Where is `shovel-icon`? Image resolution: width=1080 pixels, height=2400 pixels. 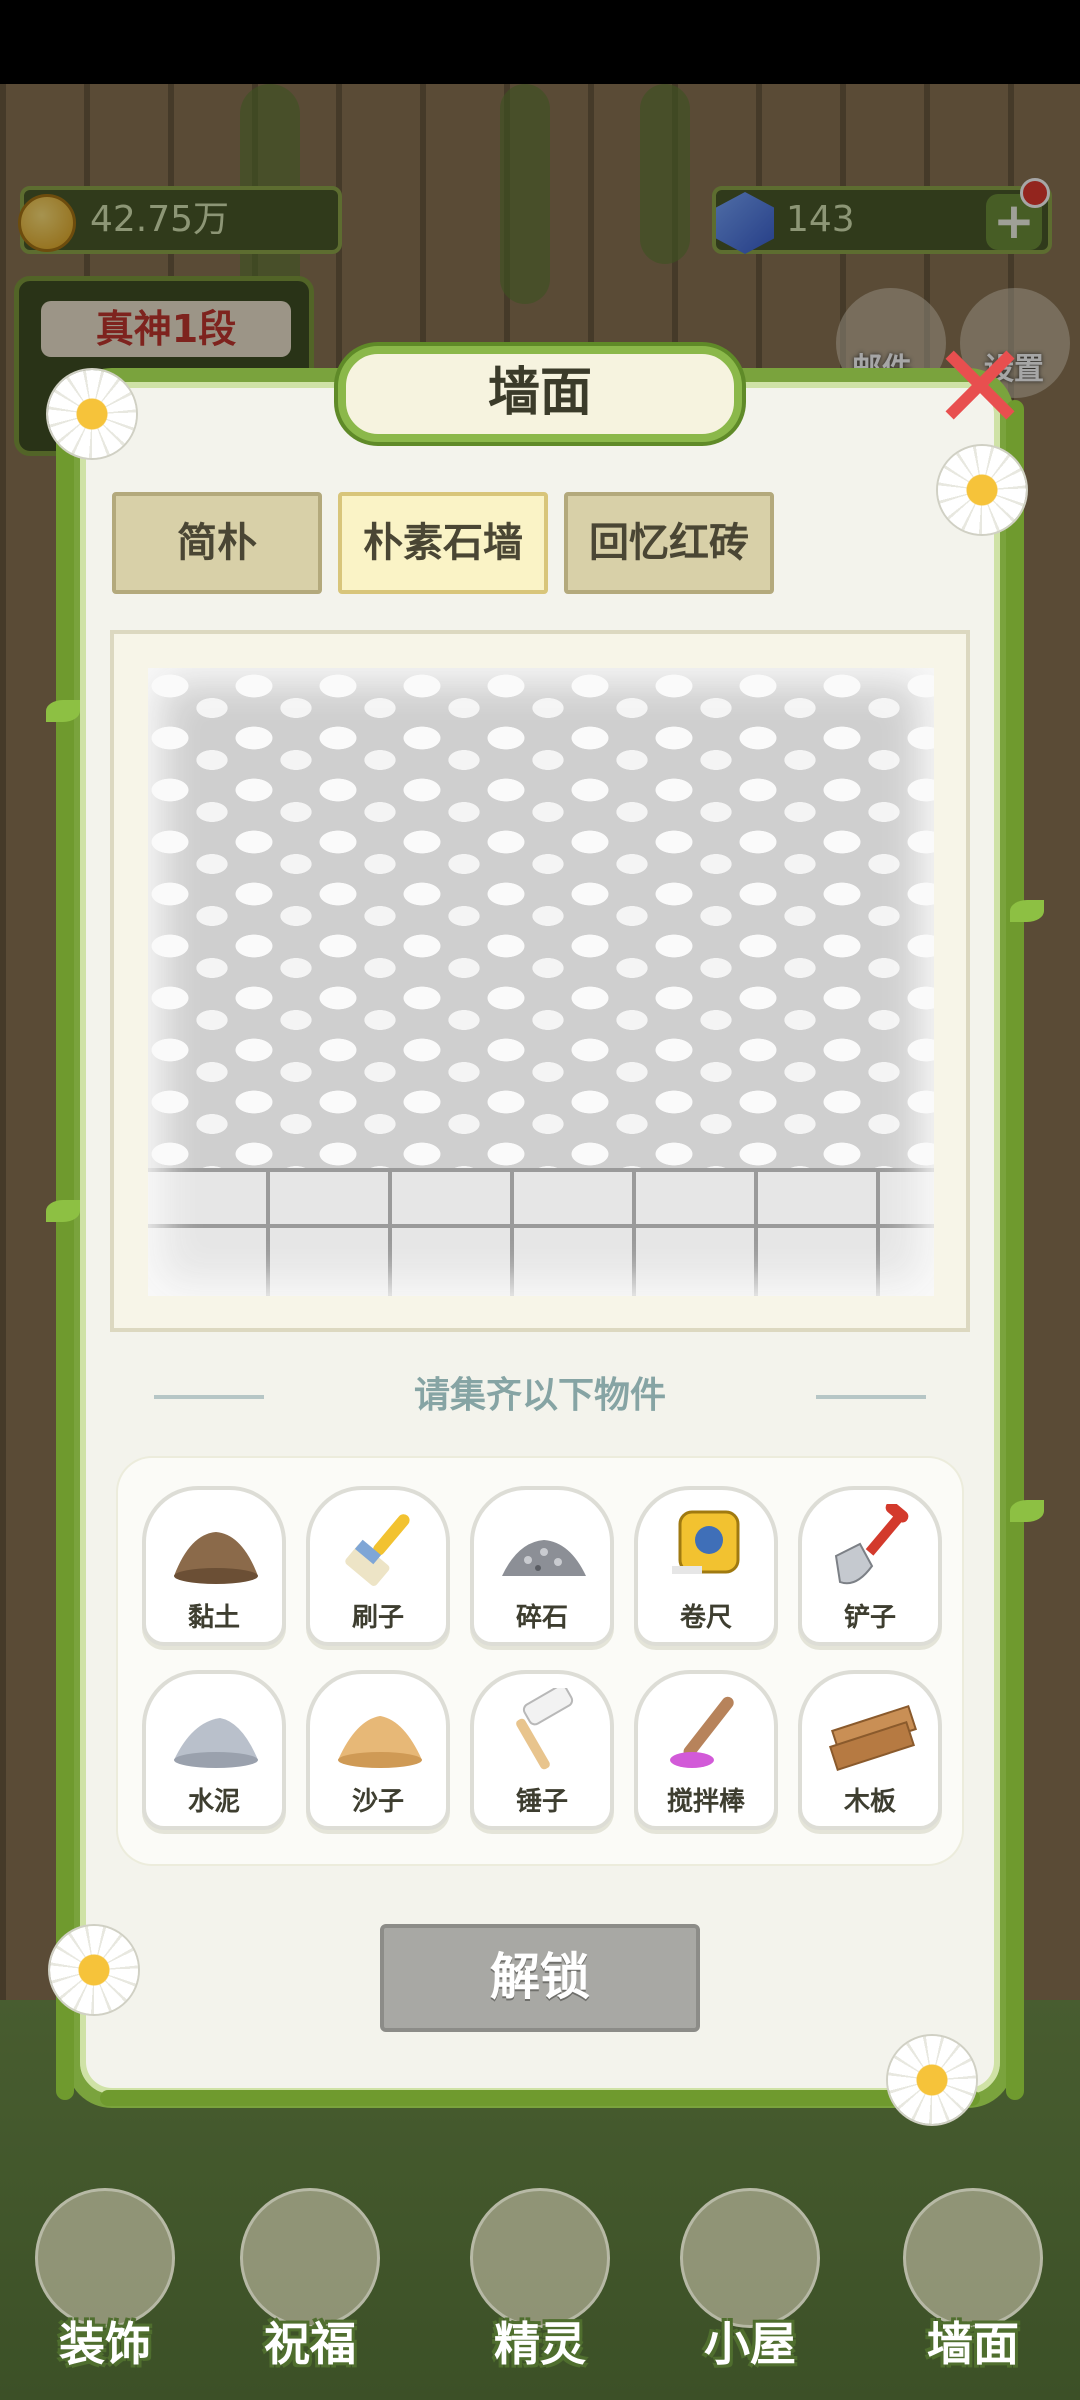
shovel-icon is located at coordinates (871, 1544).